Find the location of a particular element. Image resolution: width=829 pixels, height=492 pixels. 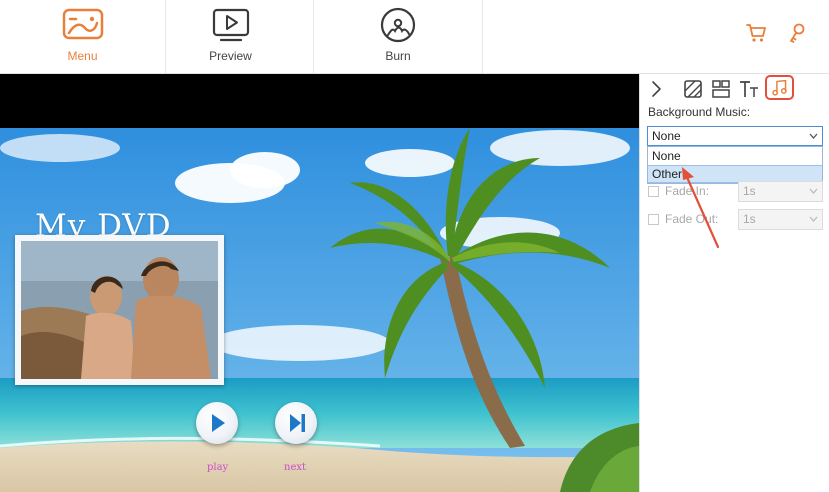

tab-burn: Burn is located at coordinates (398, 36).